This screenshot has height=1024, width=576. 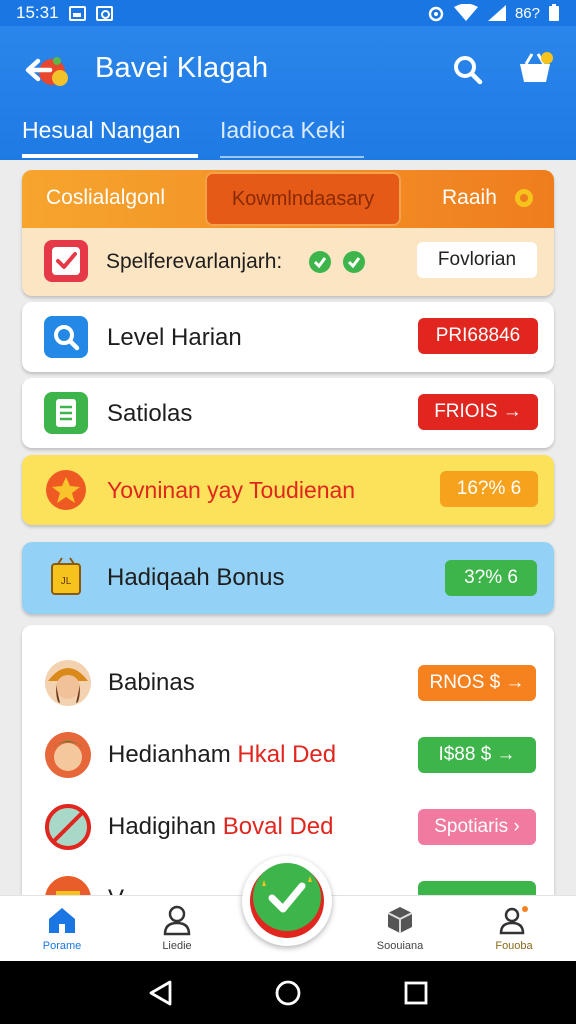 I want to click on list-item-button: Spotiaris ›, so click(x=477, y=827).